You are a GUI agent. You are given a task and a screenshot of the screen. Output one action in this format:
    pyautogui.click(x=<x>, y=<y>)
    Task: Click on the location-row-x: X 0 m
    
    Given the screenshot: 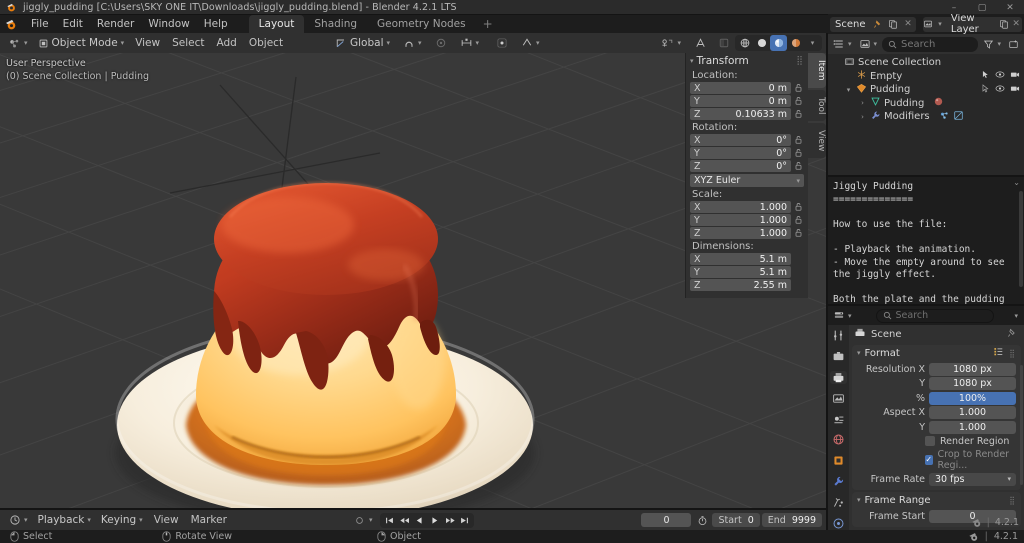 What is the action you would take?
    pyautogui.click(x=747, y=88)
    